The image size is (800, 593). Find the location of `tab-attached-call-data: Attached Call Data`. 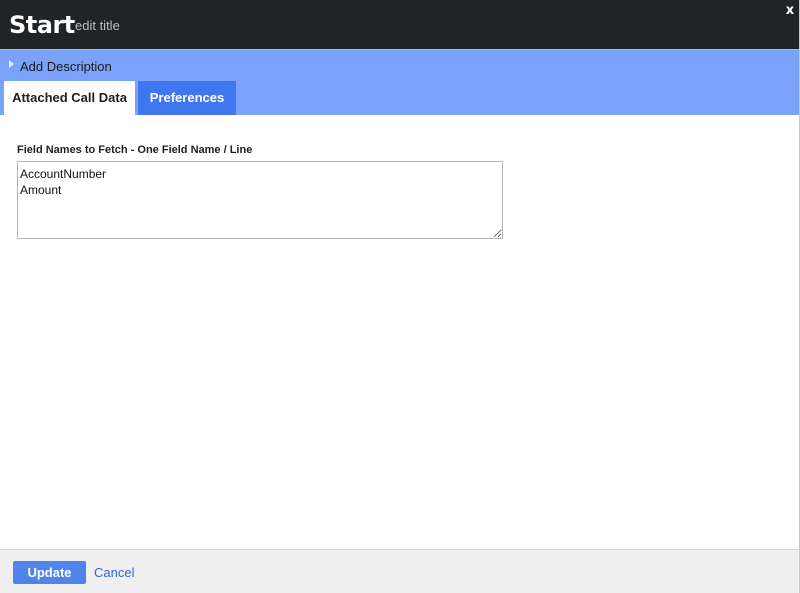

tab-attached-call-data: Attached Call Data is located at coordinates (69, 98).